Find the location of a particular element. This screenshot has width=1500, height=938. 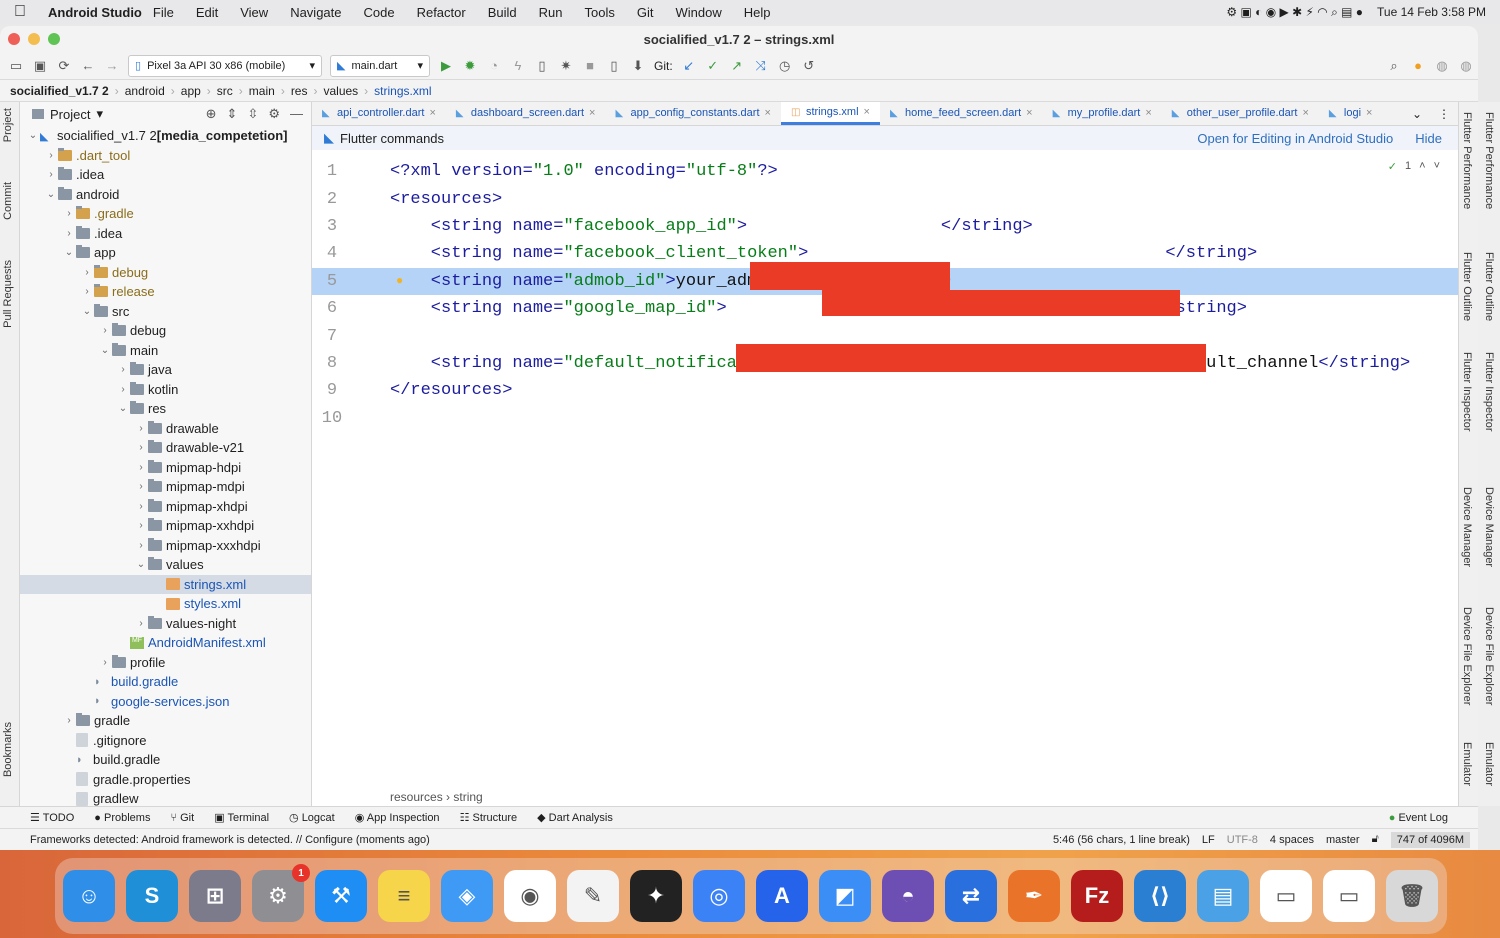

expand-all-icon: ⇕ is located at coordinates (232, 114).